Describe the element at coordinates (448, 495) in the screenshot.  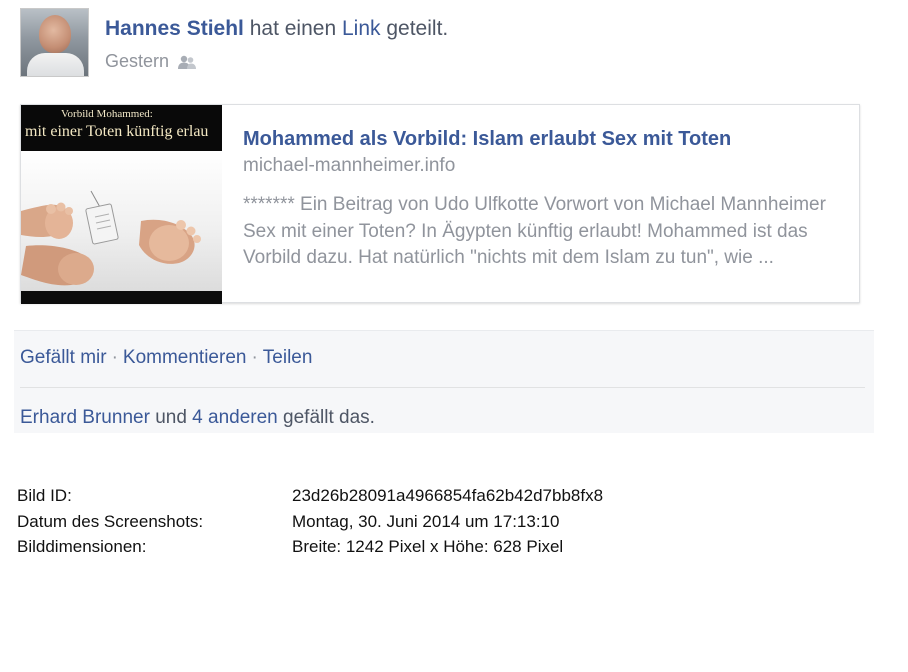
I see `info-value: 23d26b28091a4966854fa62b42d7bb8fx8` at that location.